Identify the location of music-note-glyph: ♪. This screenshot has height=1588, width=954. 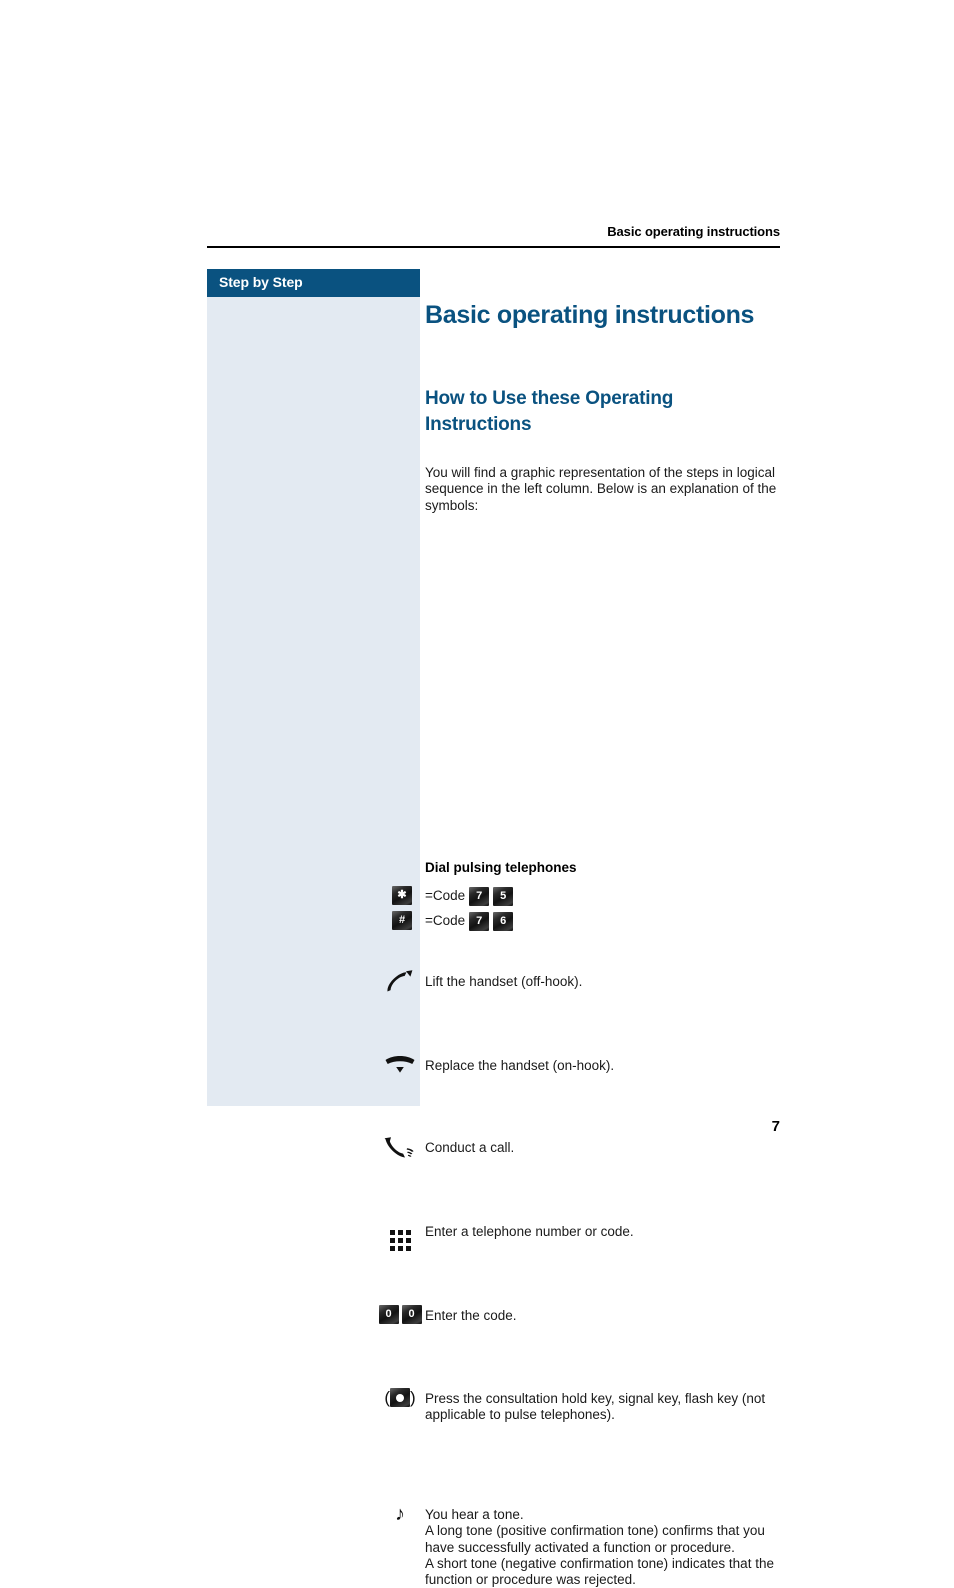
(400, 1514).